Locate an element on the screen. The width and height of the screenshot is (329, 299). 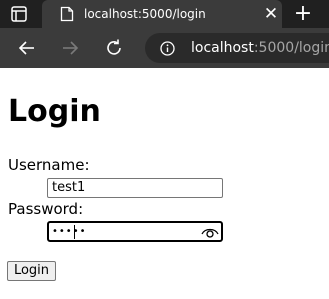
username-label: Username: is located at coordinates (49, 165).